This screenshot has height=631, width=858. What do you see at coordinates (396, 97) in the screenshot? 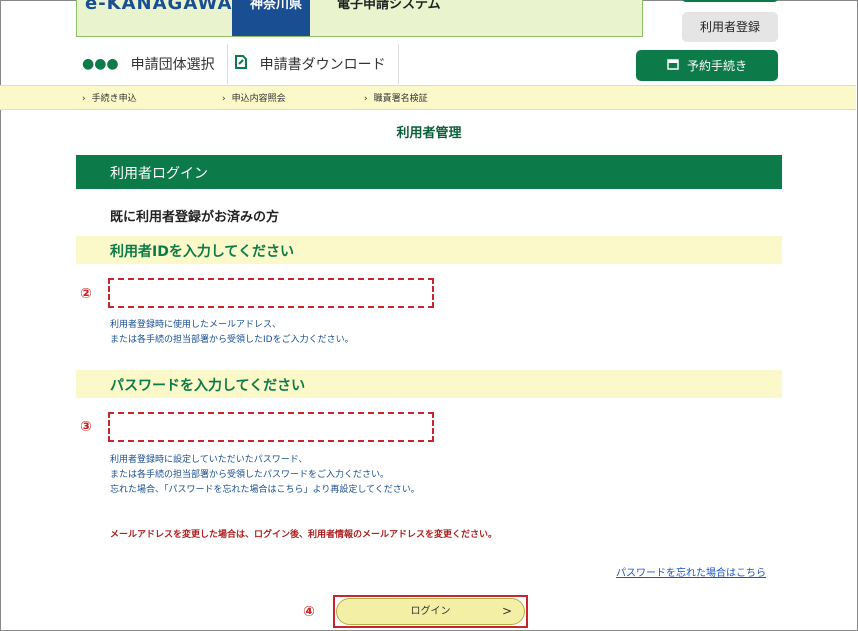
I see `step-link-verify: › 職責署名検証` at bounding box center [396, 97].